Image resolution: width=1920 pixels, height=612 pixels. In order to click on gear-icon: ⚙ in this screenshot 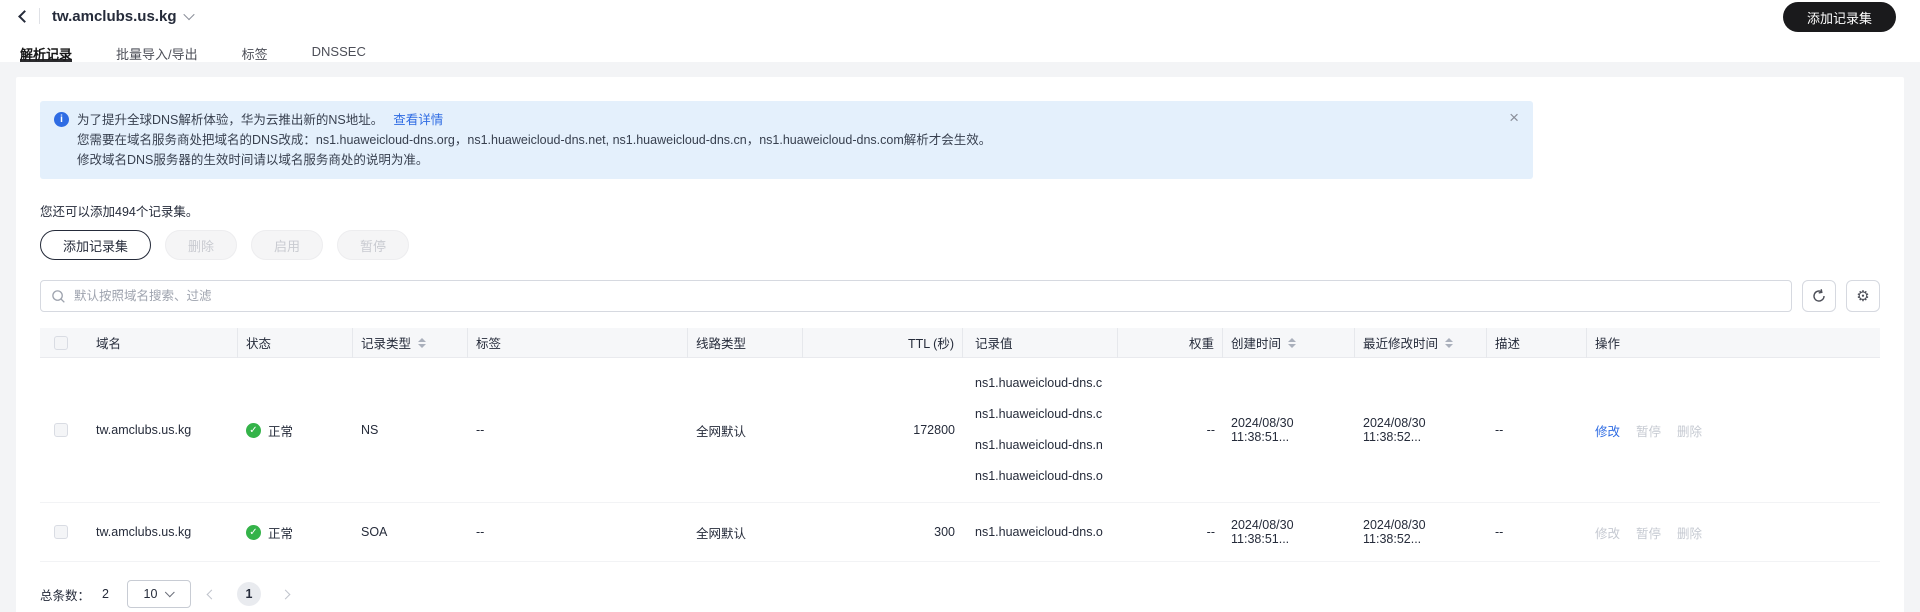, I will do `click(1863, 296)`.